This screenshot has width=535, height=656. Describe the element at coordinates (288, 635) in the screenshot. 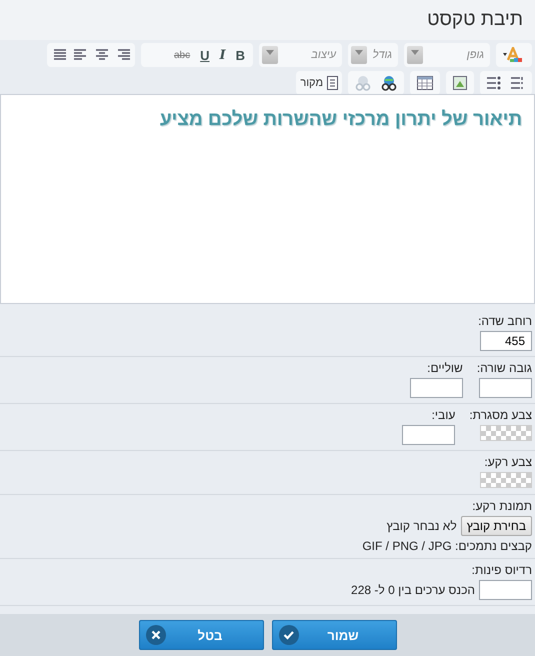

I see `checkmark-icon` at that location.